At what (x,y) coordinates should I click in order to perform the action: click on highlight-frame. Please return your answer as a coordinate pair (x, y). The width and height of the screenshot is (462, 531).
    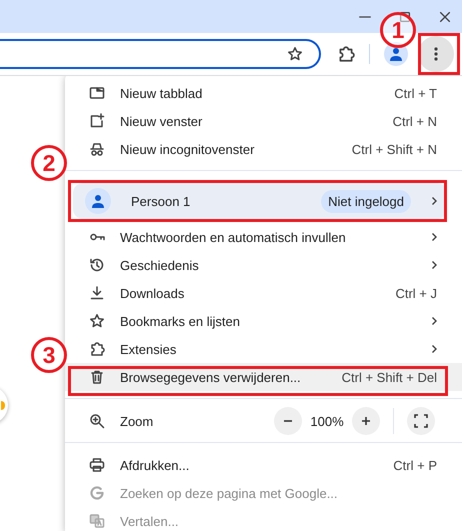
    Looking at the image, I should click on (439, 54).